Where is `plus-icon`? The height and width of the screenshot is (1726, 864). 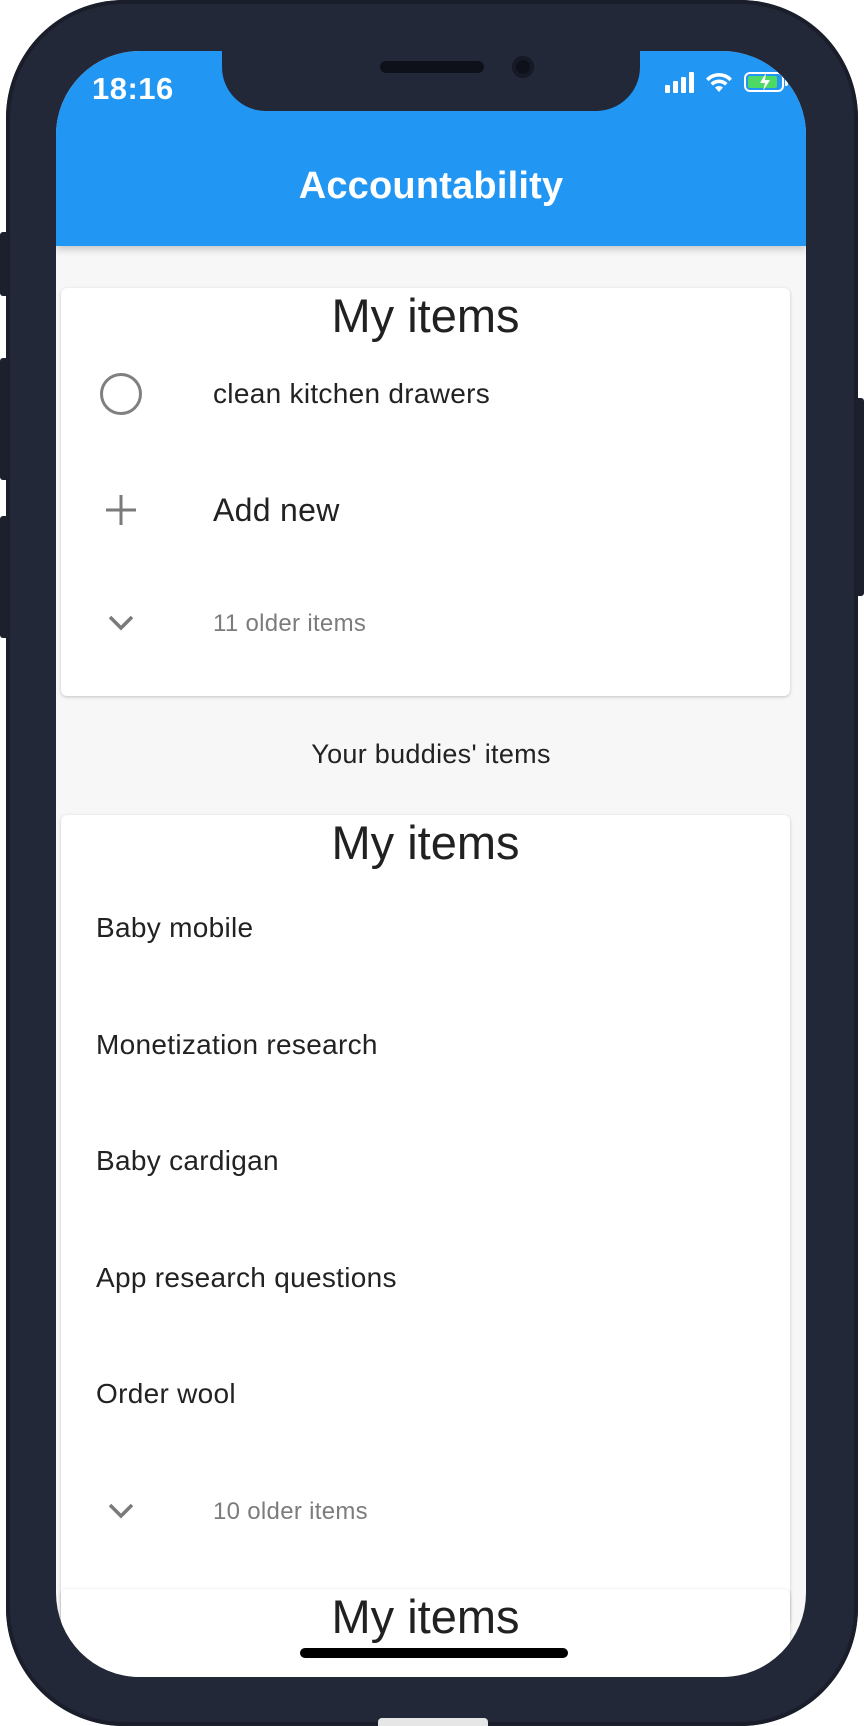 plus-icon is located at coordinates (121, 510).